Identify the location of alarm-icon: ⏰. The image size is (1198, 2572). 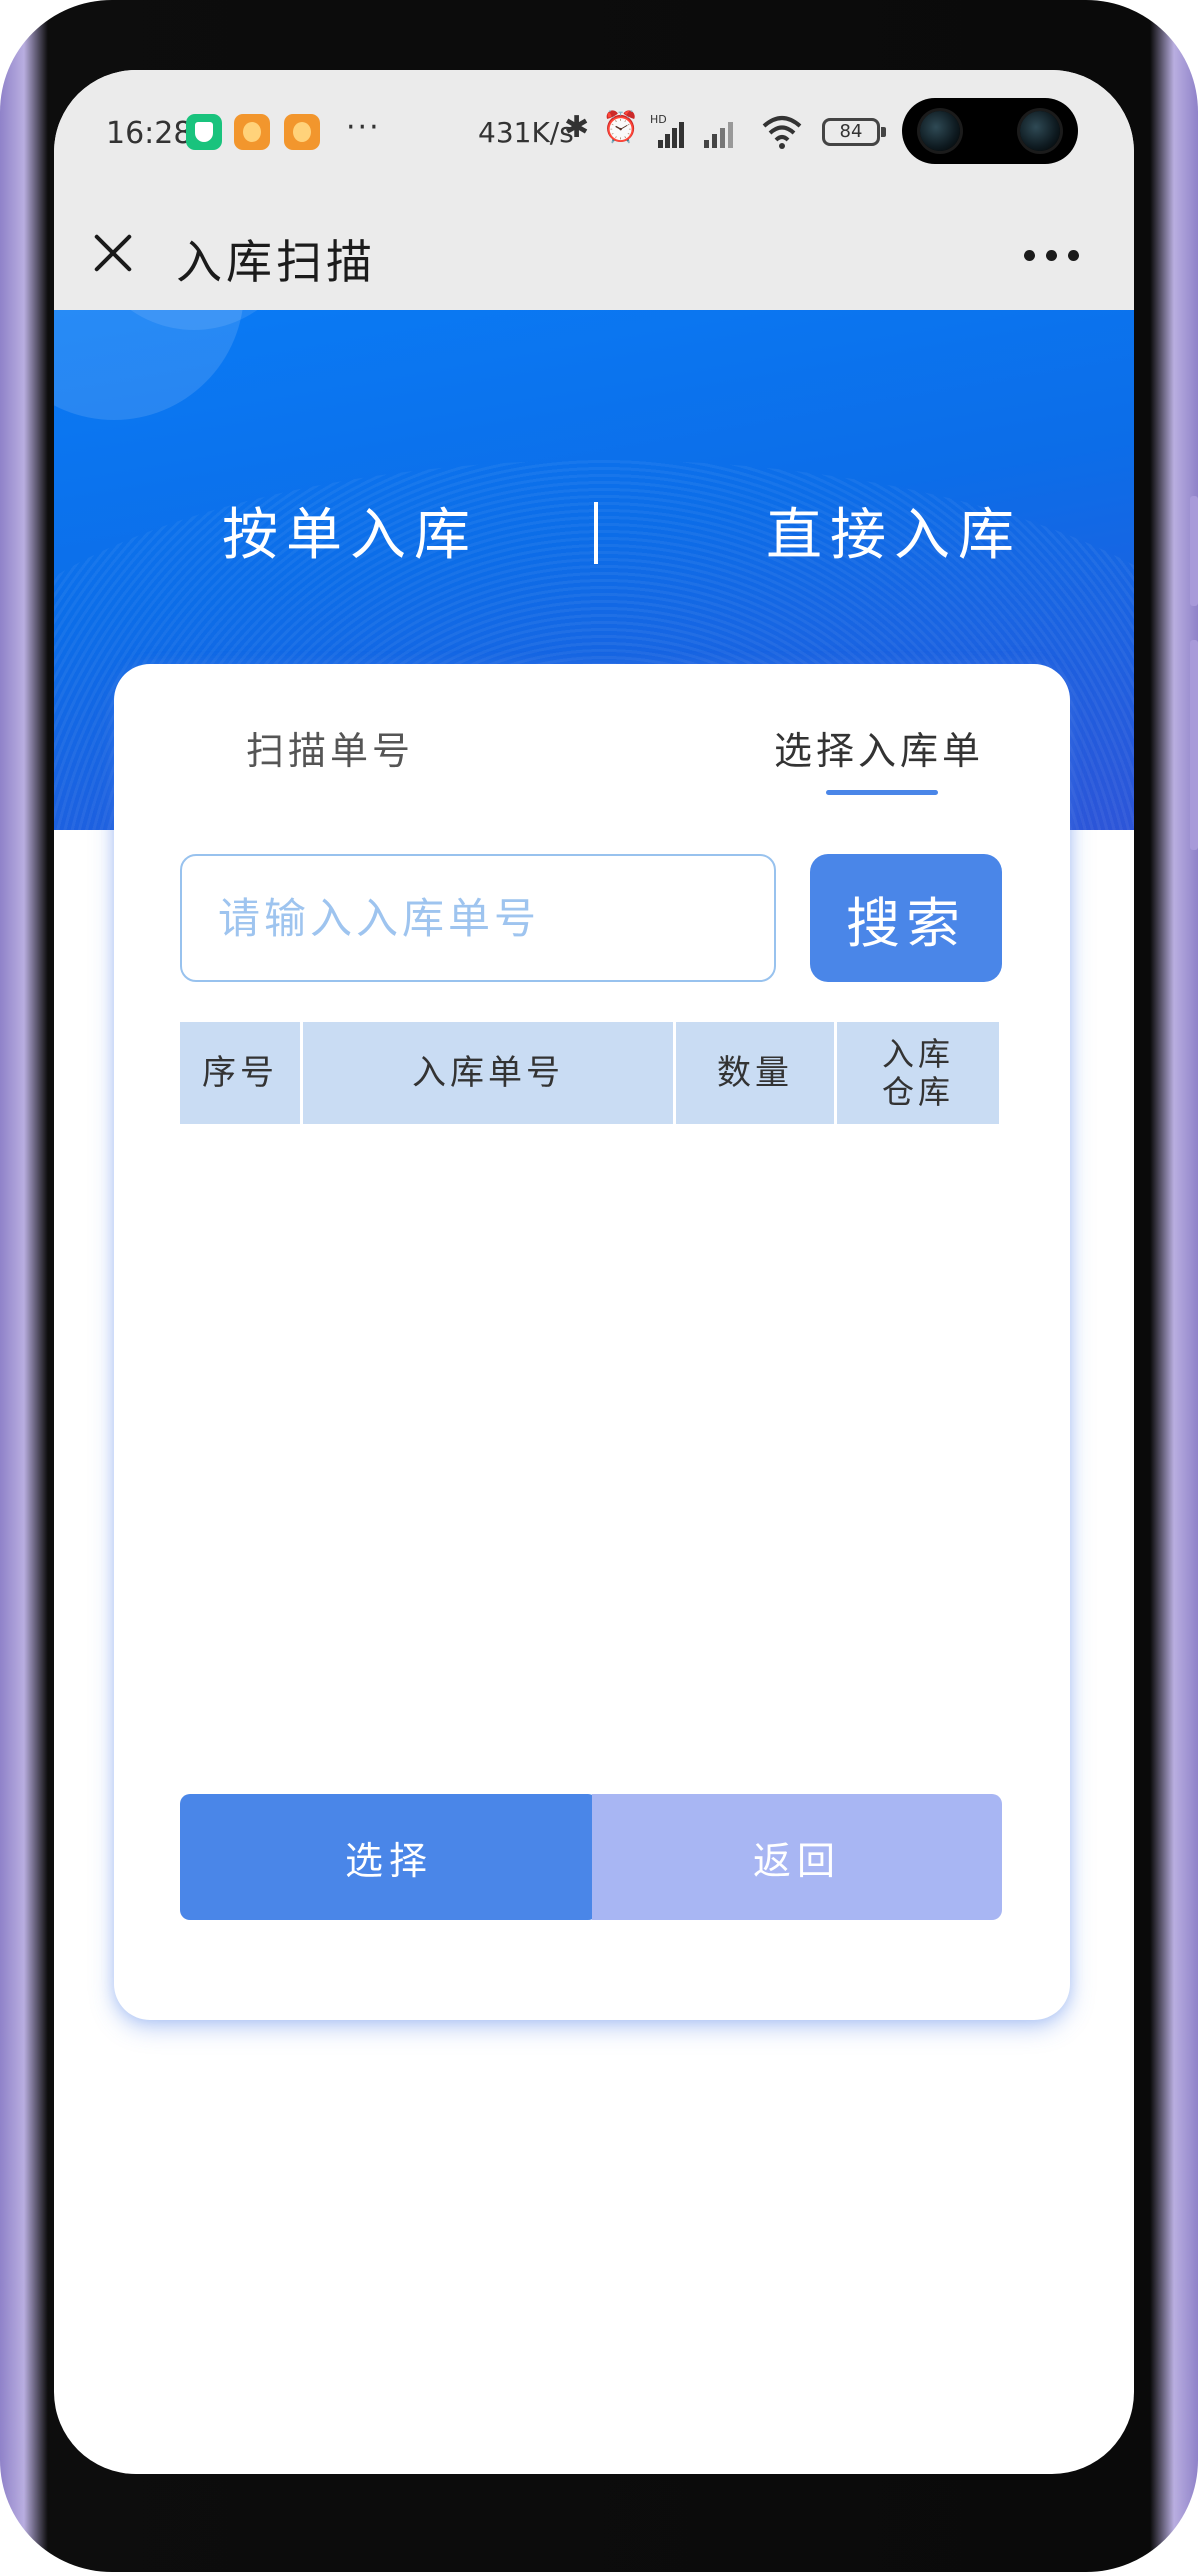
(621, 127).